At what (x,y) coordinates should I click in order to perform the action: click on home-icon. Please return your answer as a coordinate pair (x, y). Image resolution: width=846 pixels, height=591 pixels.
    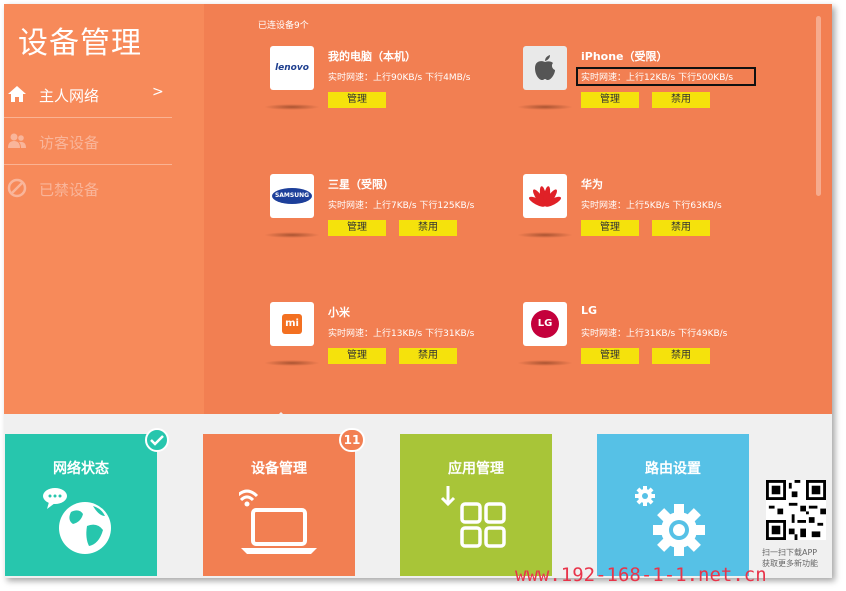
    Looking at the image, I should click on (17, 94).